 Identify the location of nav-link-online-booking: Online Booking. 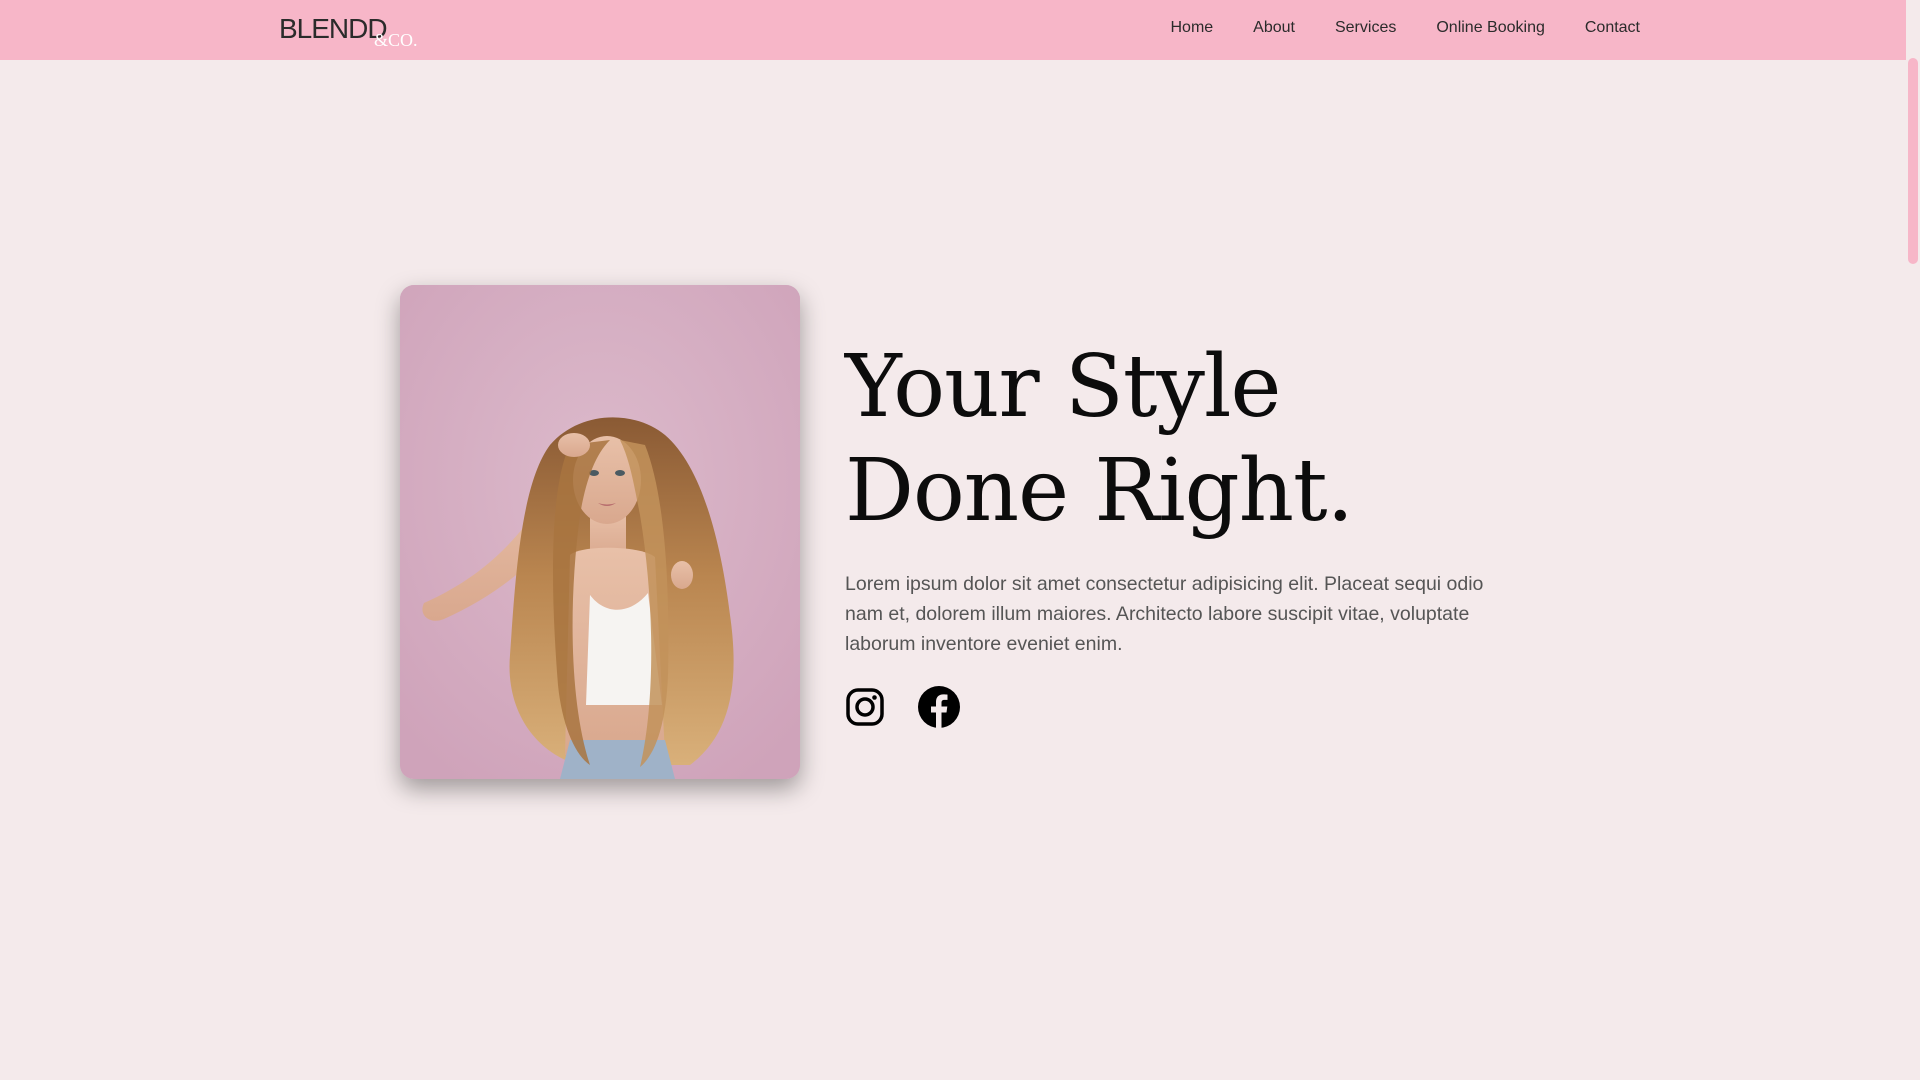
(1490, 28).